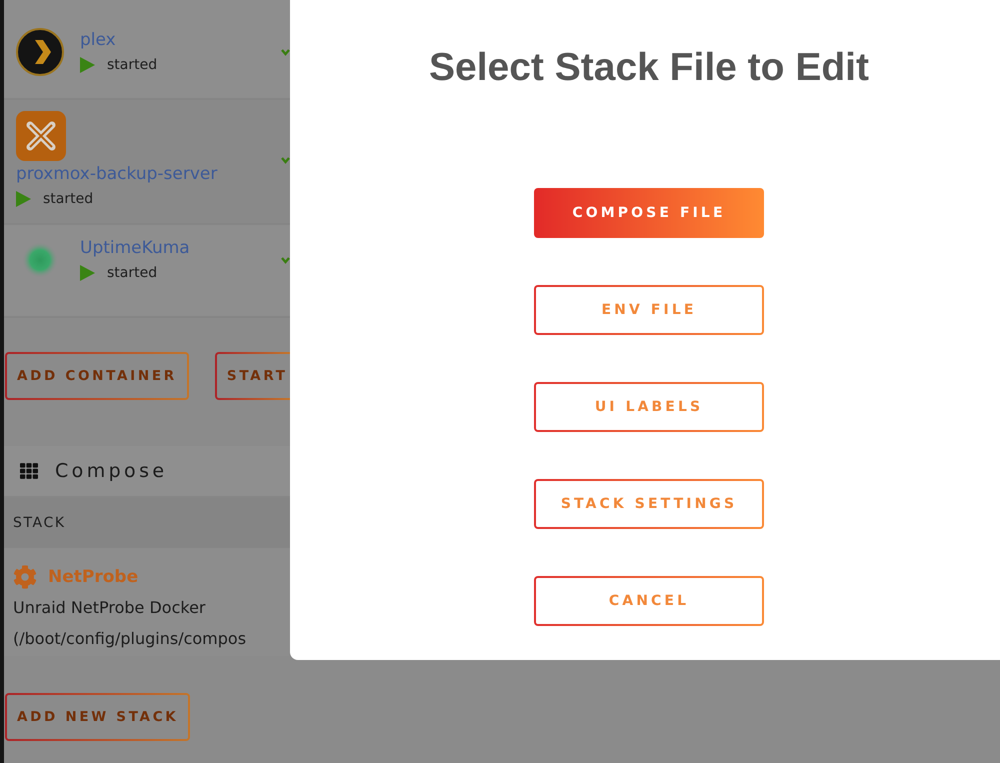 The image size is (1000, 763). Describe the element at coordinates (649, 601) in the screenshot. I see `outline-button: CANCEL` at that location.